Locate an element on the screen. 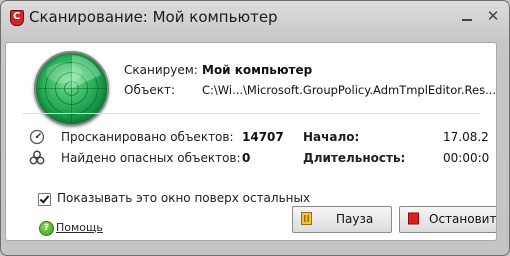 The height and width of the screenshot is (256, 510). gauge-icon is located at coordinates (37, 137).